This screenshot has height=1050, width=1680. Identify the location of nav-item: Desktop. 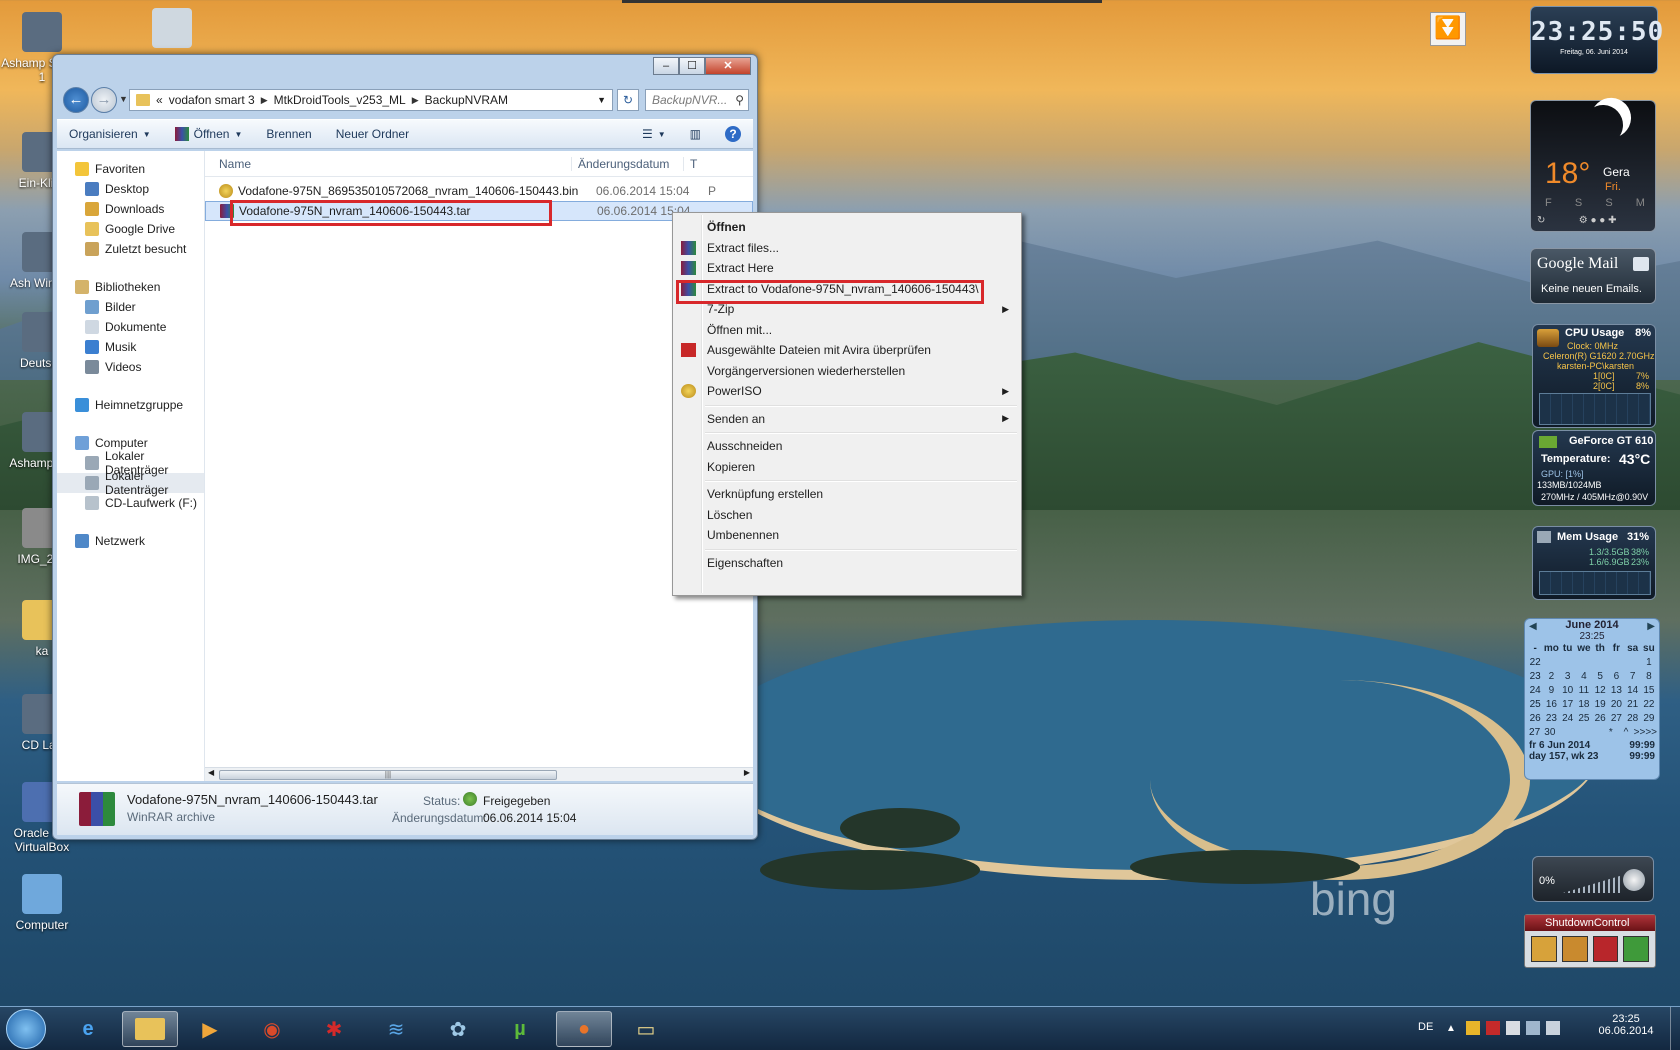
(130, 189).